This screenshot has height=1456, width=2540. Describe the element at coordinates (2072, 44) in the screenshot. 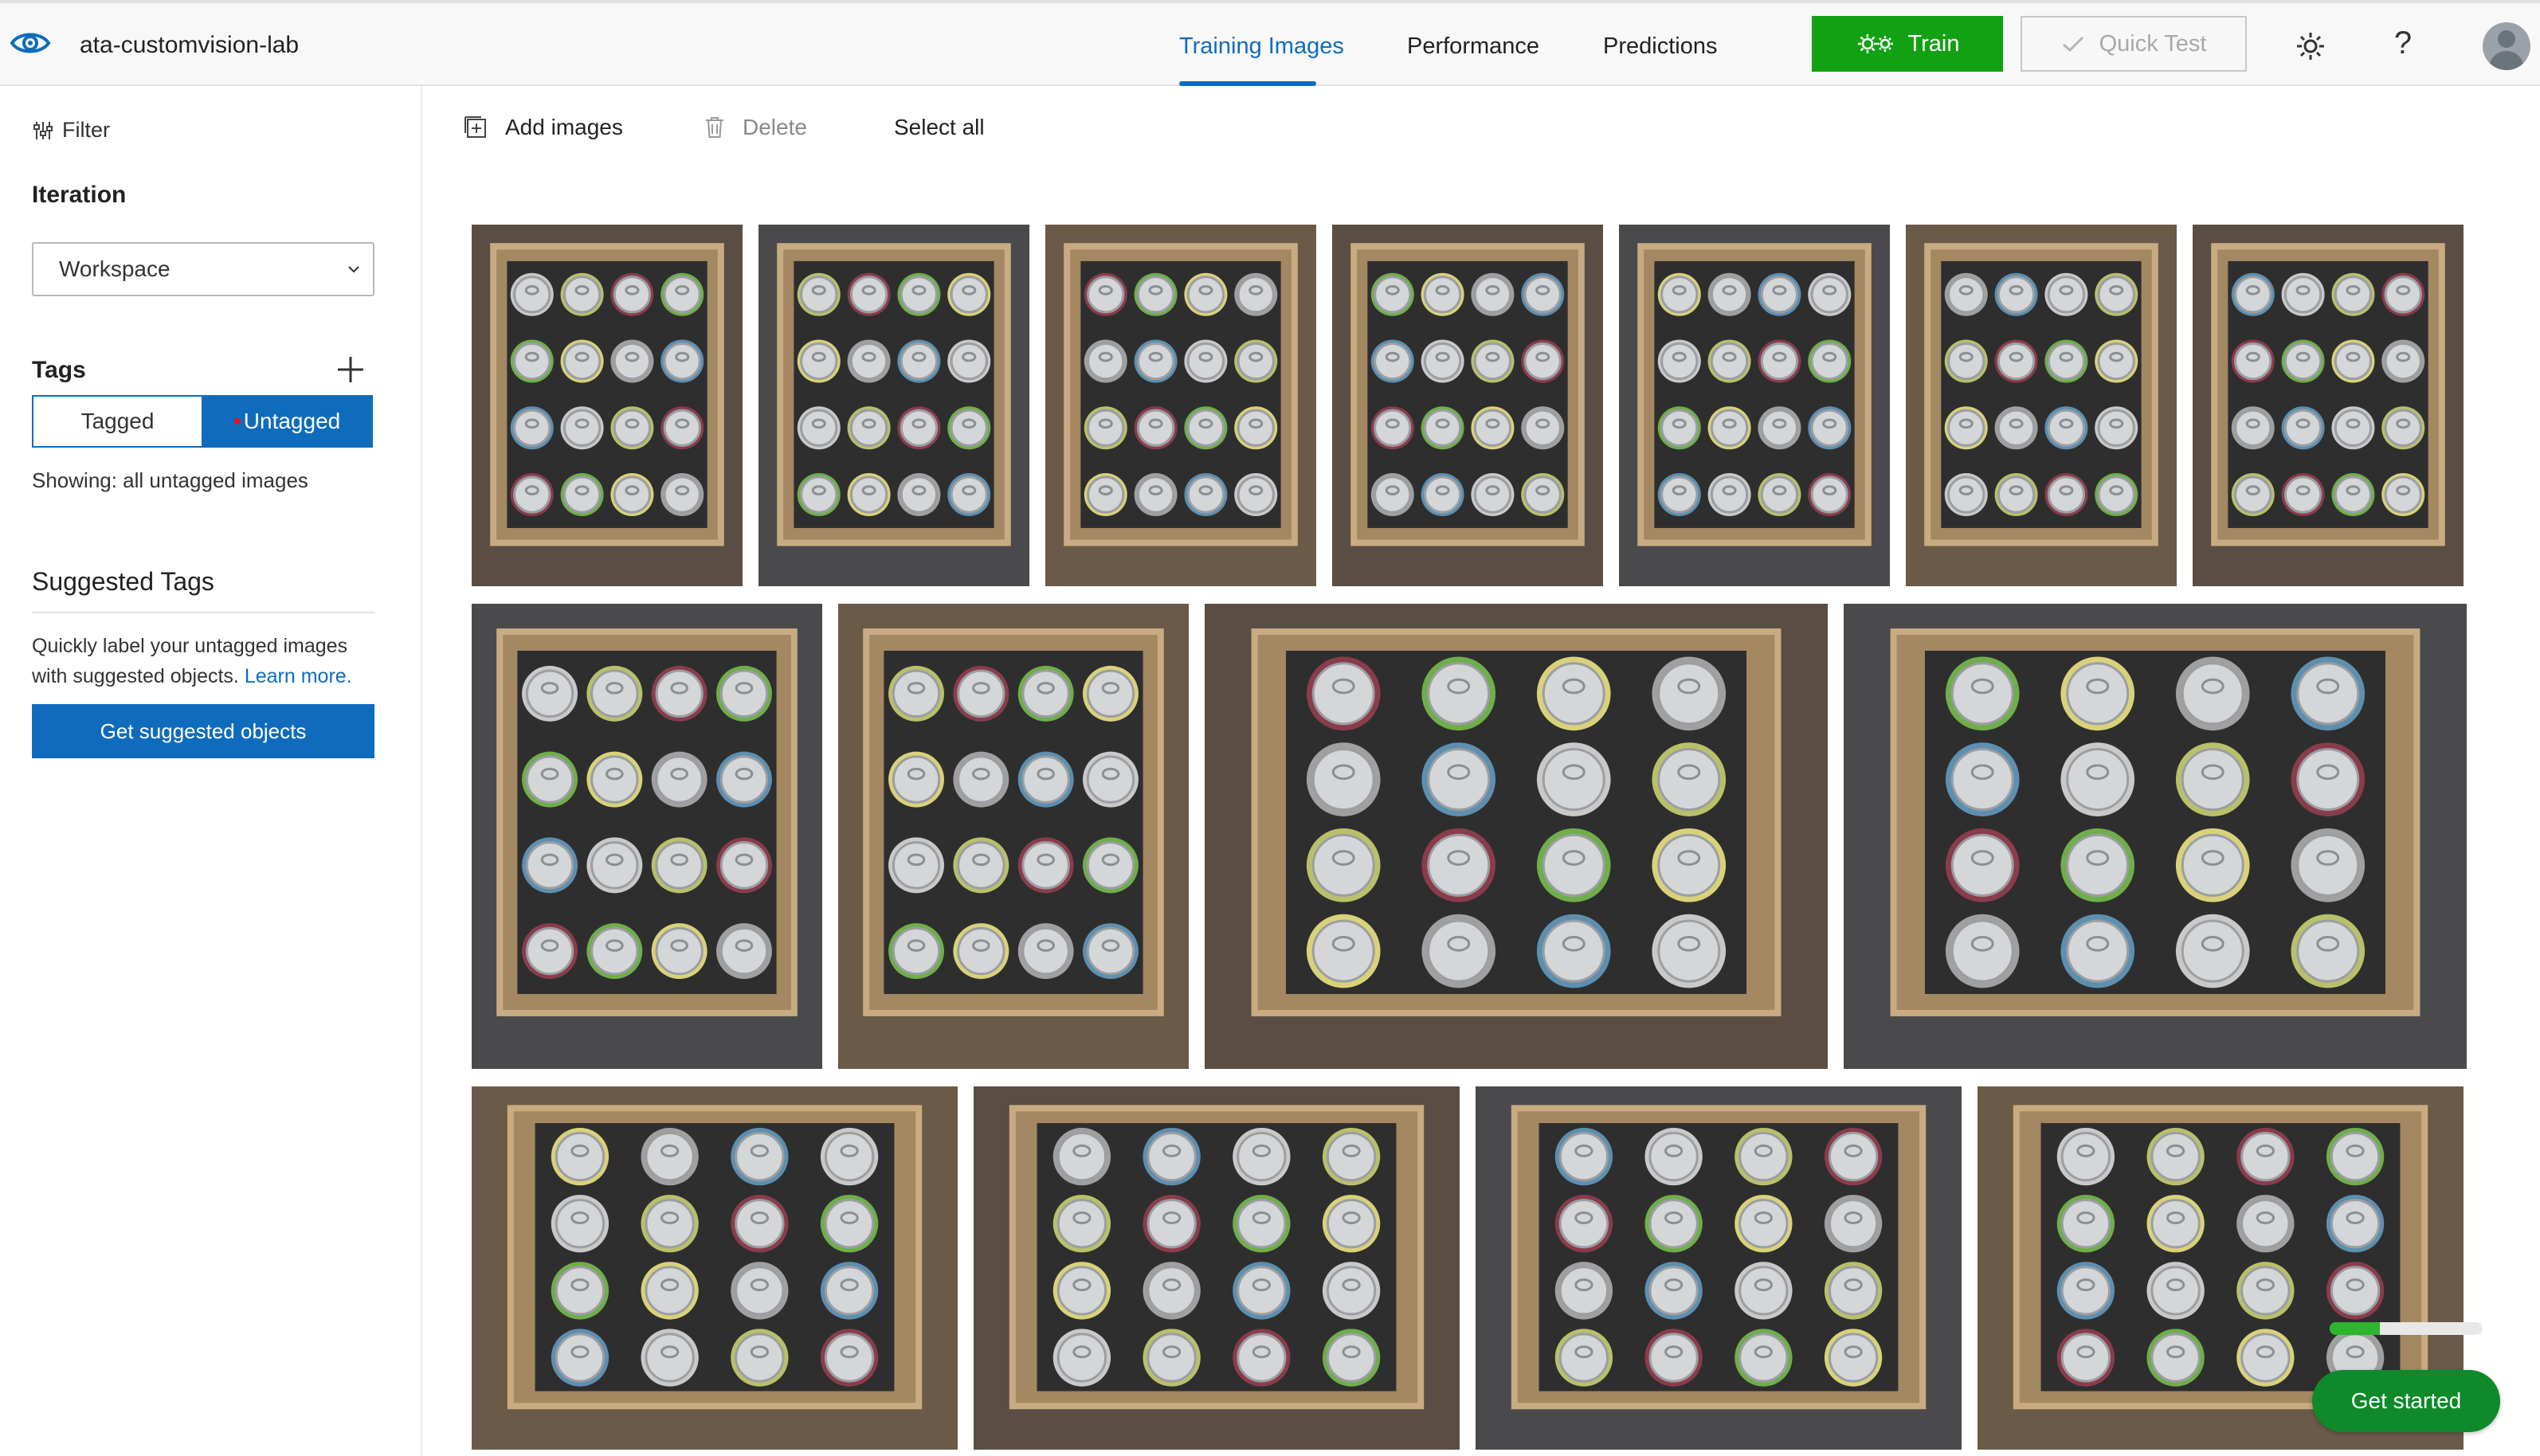

I see `checkmark-icon` at that location.